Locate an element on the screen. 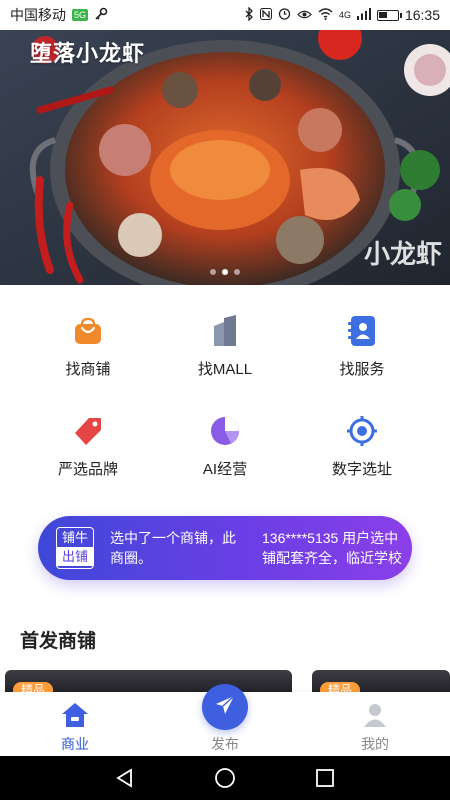  sim-badge-icon: 5G is located at coordinates (80, 15).